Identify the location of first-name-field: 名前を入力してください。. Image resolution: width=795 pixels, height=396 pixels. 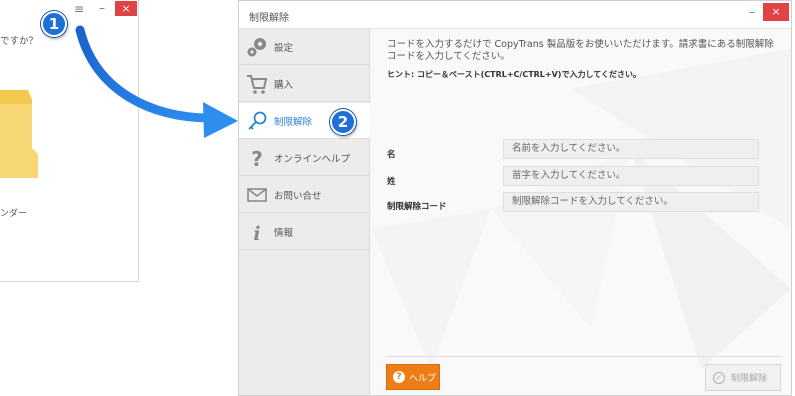
(631, 149).